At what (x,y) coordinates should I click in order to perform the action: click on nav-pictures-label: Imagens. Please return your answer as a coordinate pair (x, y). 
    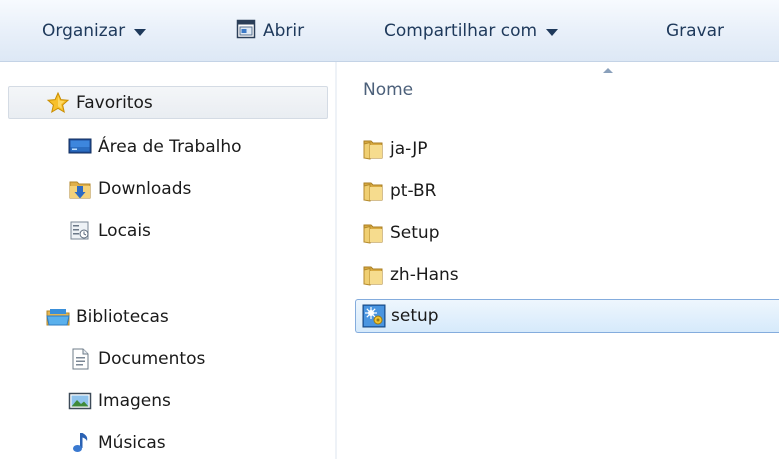
    Looking at the image, I should click on (134, 401).